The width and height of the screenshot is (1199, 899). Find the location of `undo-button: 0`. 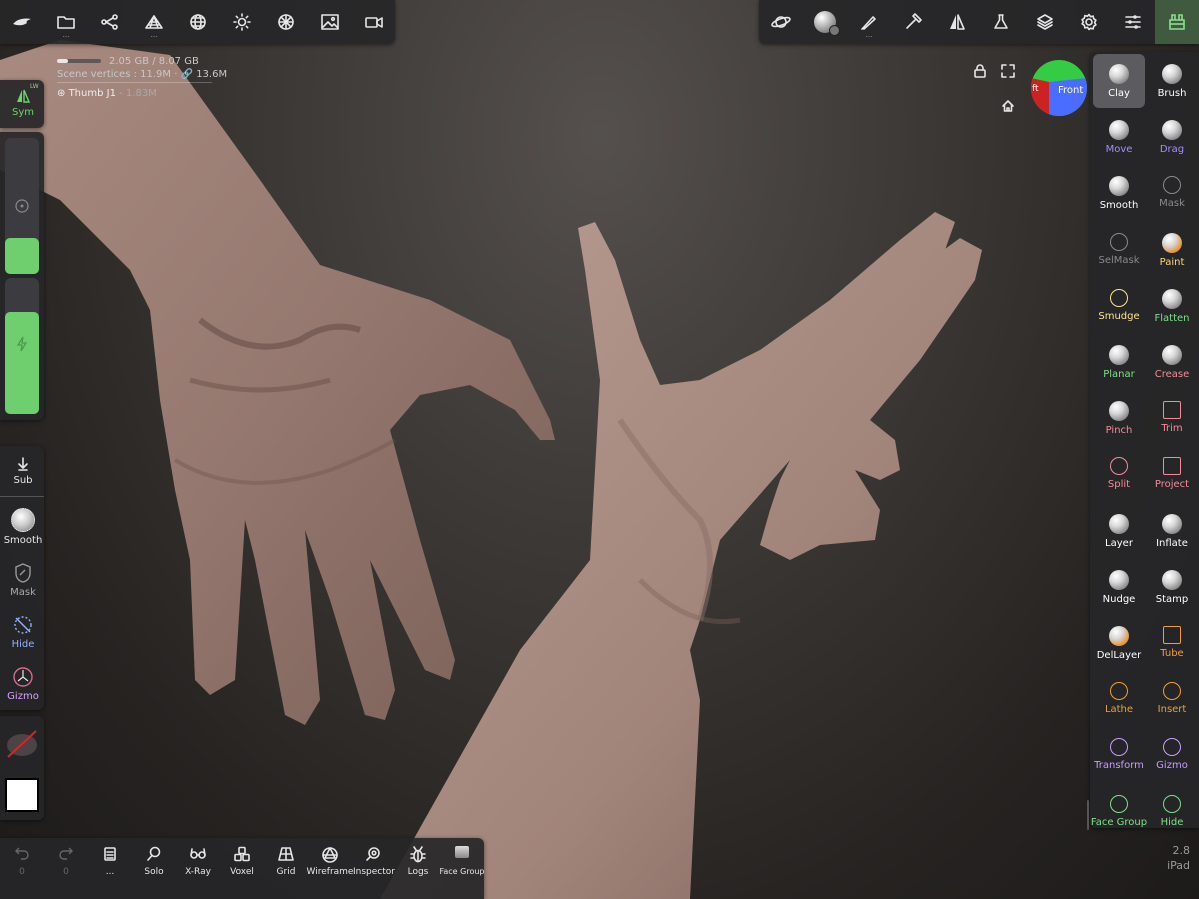

undo-button: 0 is located at coordinates (22, 867).